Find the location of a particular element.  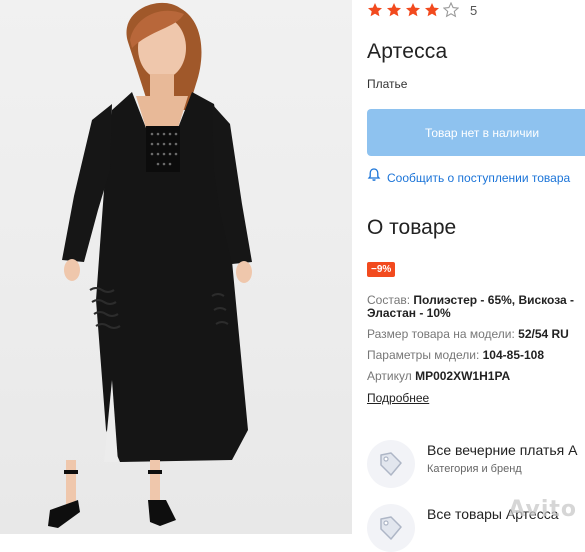

attr-value: Полиэстер - 65%, Вискоза - is located at coordinates (493, 300).